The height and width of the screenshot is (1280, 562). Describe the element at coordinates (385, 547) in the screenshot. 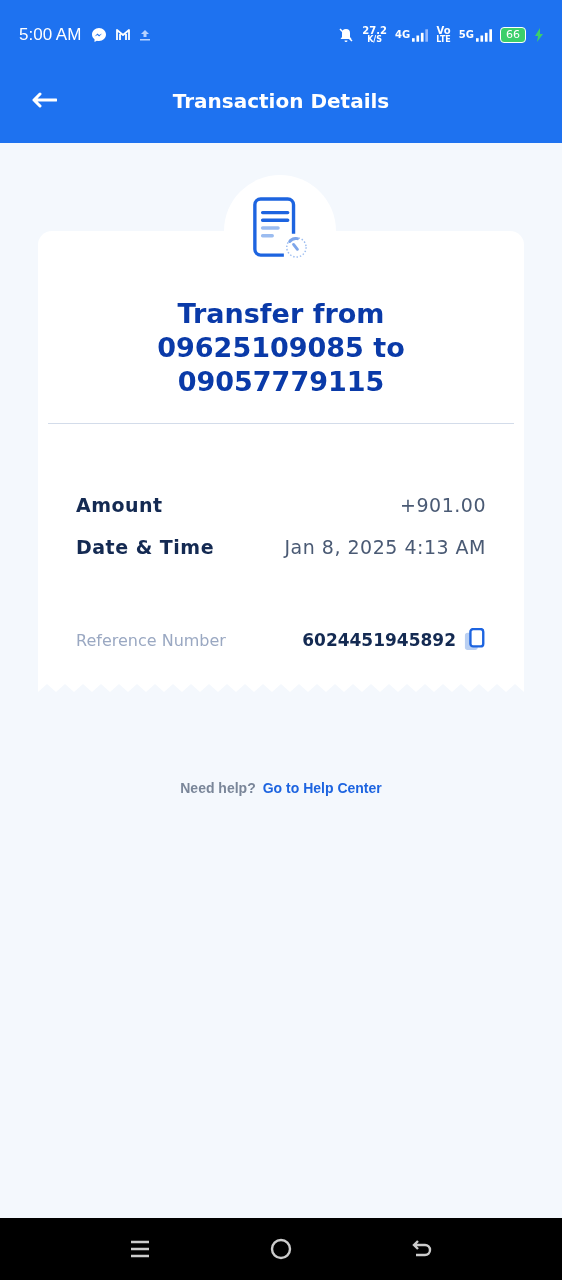

I see `detail-value: Jan 8, 2025 4:13 AM` at that location.